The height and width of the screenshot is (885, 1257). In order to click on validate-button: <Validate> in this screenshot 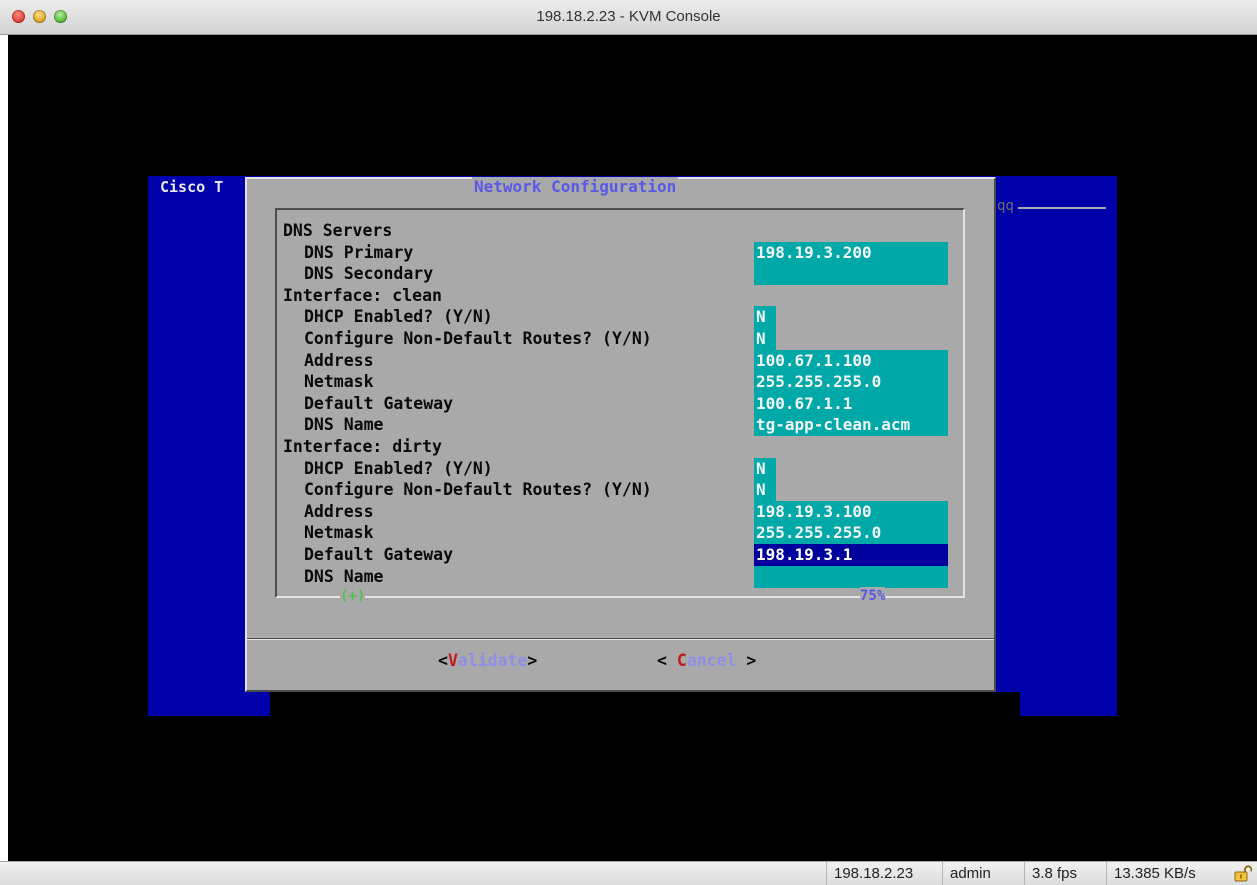, I will do `click(487, 661)`.